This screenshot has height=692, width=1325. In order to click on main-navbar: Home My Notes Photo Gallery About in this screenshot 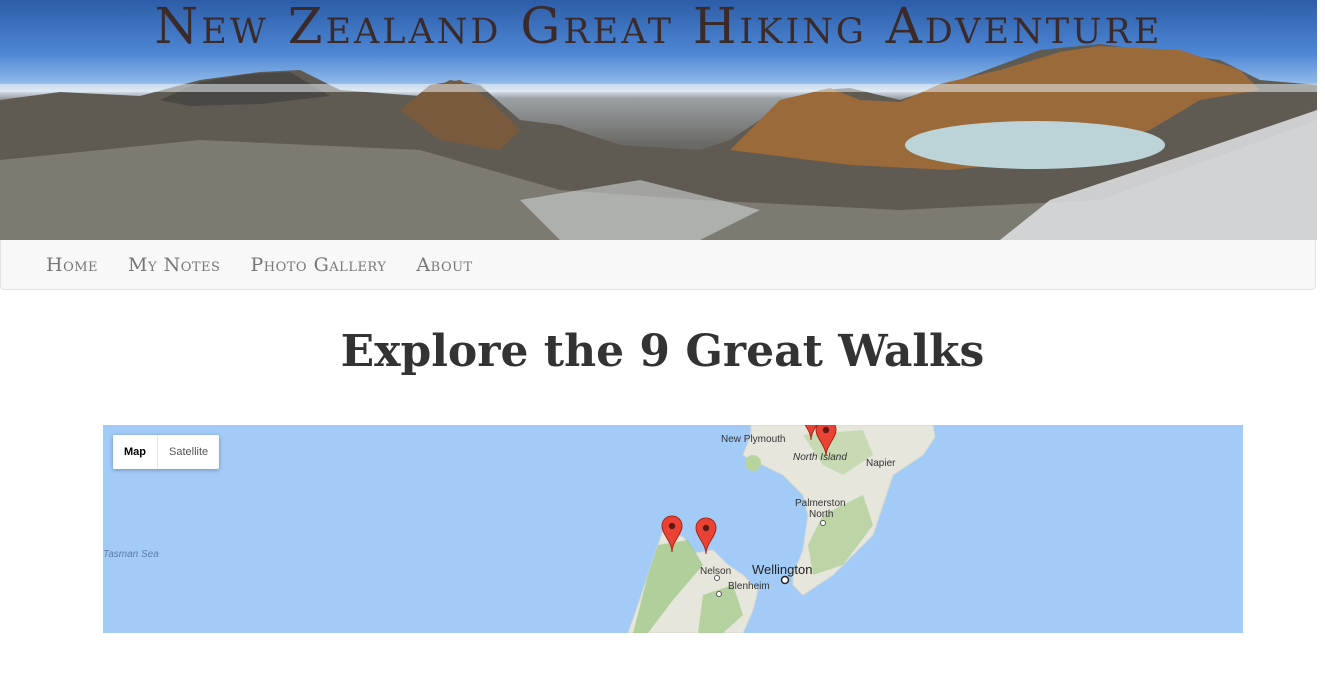, I will do `click(658, 265)`.